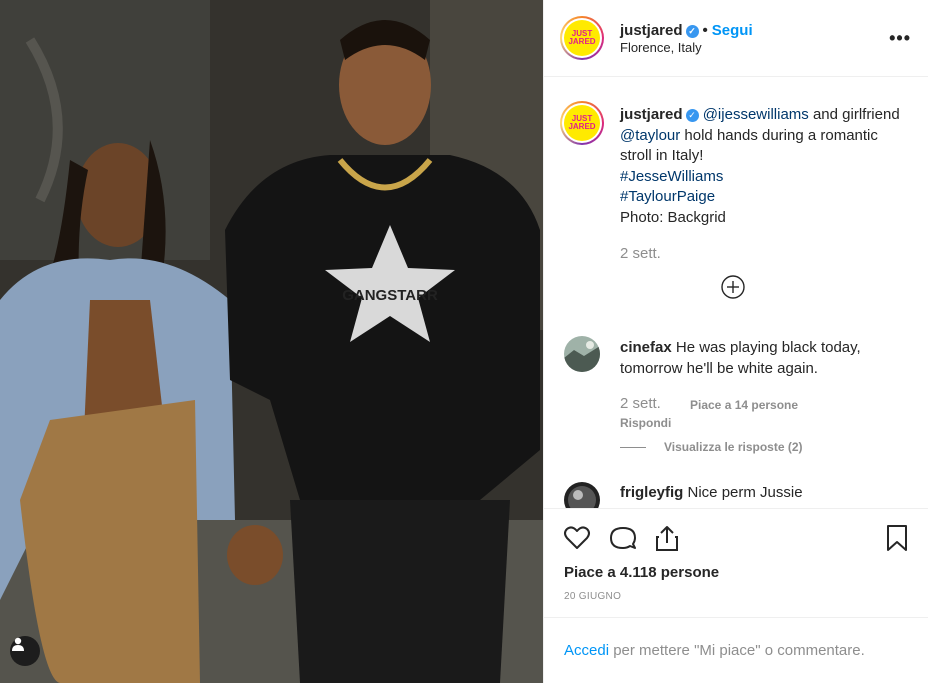  What do you see at coordinates (744, 405) in the screenshot?
I see `comment-likes: Piace a 14 persone` at bounding box center [744, 405].